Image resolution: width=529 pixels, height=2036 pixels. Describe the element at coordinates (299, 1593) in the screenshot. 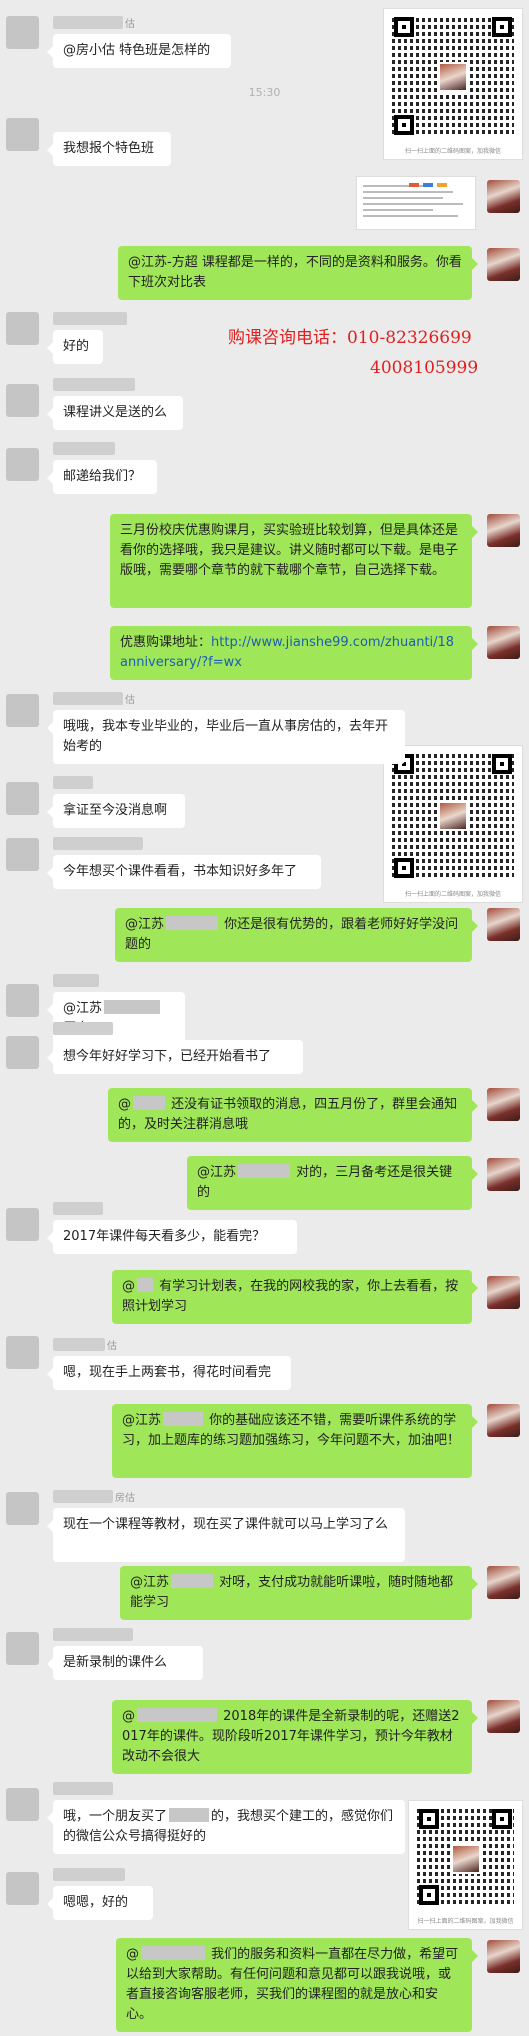

I see `sent-message-bubble: @江苏 对呀，支付成功就能听课啦，随时随地都能学习` at that location.